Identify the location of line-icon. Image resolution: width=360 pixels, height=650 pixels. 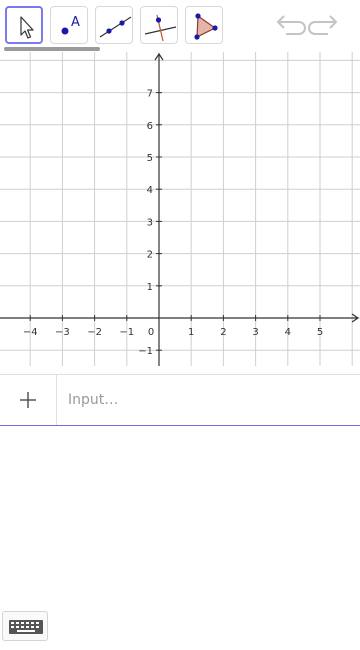
(115, 27).